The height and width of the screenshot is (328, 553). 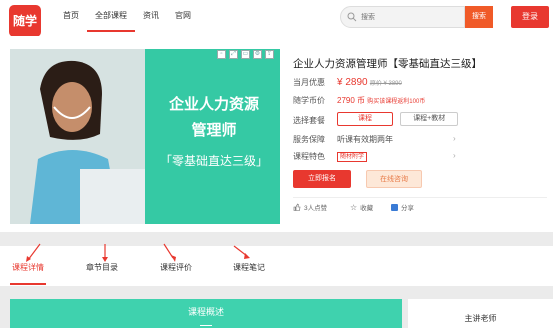 What do you see at coordinates (309, 100) in the screenshot?
I see `coin-label: 随学币价` at bounding box center [309, 100].